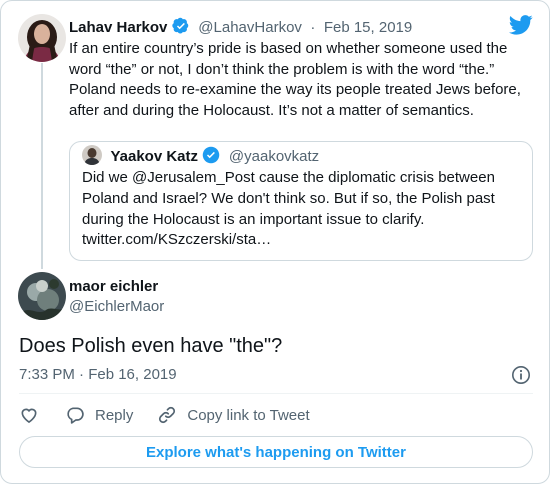 This screenshot has height=484, width=550. Describe the element at coordinates (154, 156) in the screenshot. I see `quoted-author-name: Yaakov Katz` at that location.